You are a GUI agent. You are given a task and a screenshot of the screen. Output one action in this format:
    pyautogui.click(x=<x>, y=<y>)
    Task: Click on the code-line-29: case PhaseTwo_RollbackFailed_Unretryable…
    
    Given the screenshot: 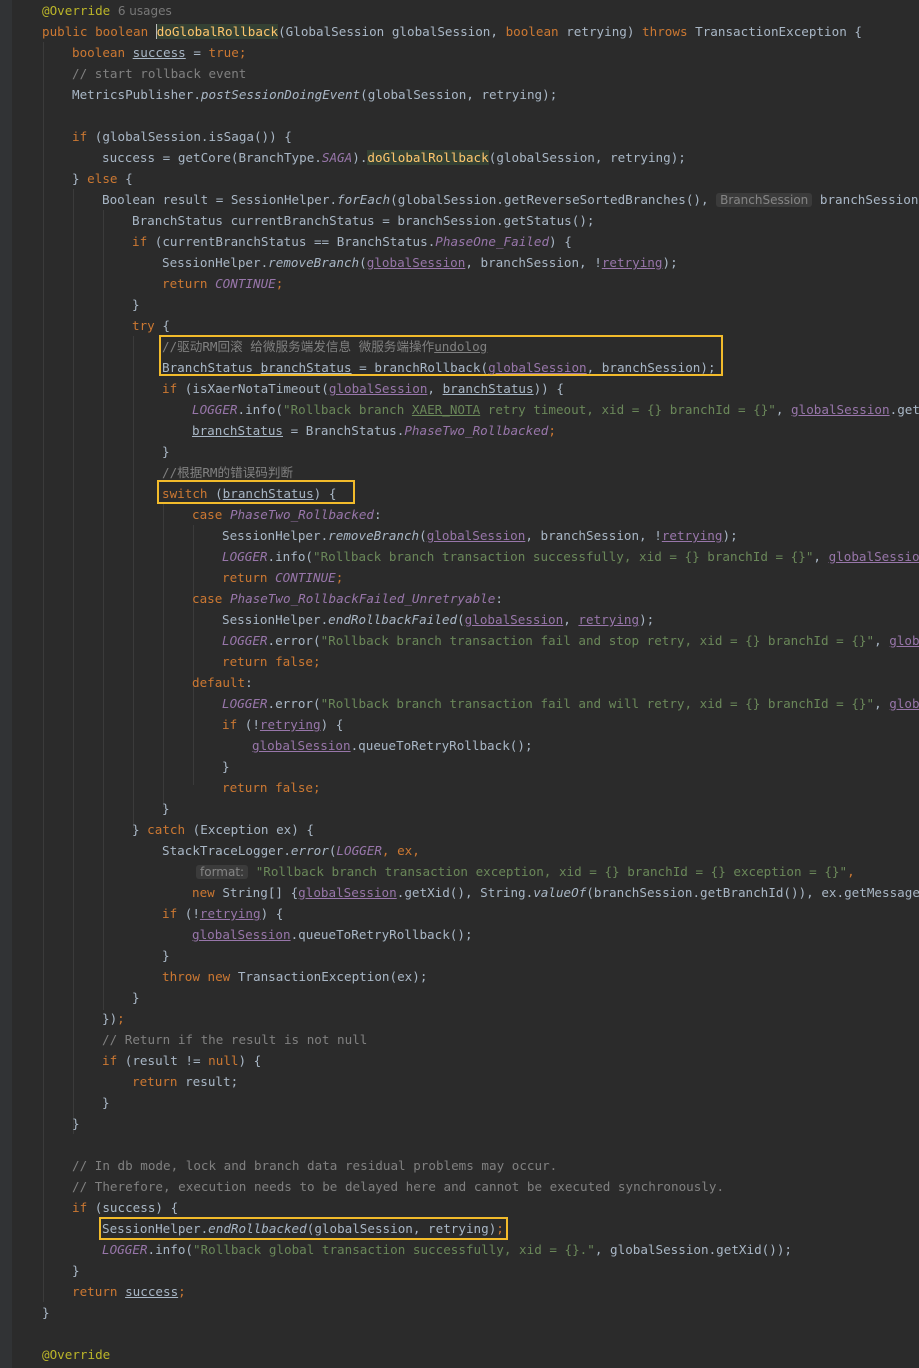 What is the action you would take?
    pyautogui.click(x=555, y=598)
    